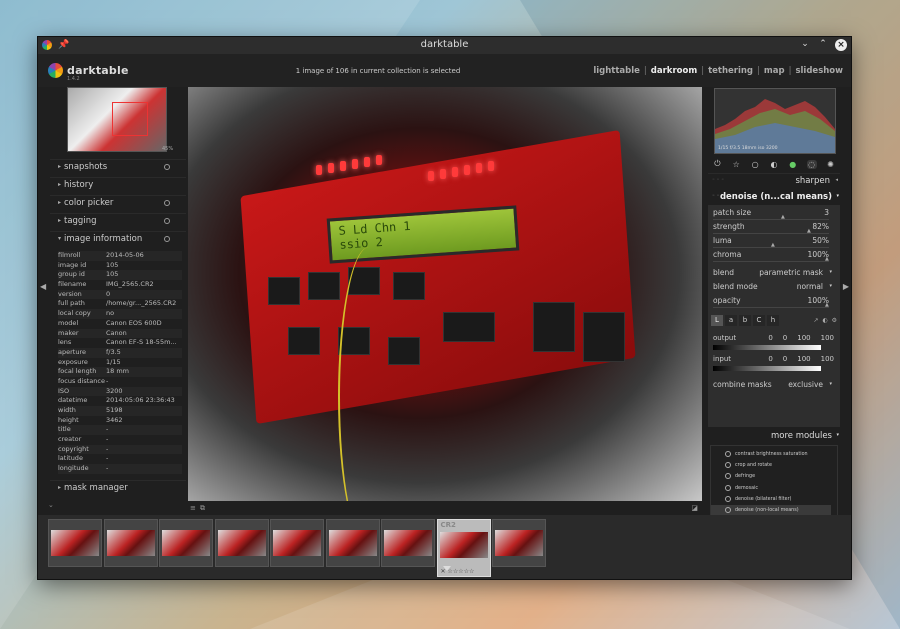 This screenshot has height=629, width=900. Describe the element at coordinates (118, 239) in the screenshot. I see `section-image-information: ▾ image information` at that location.